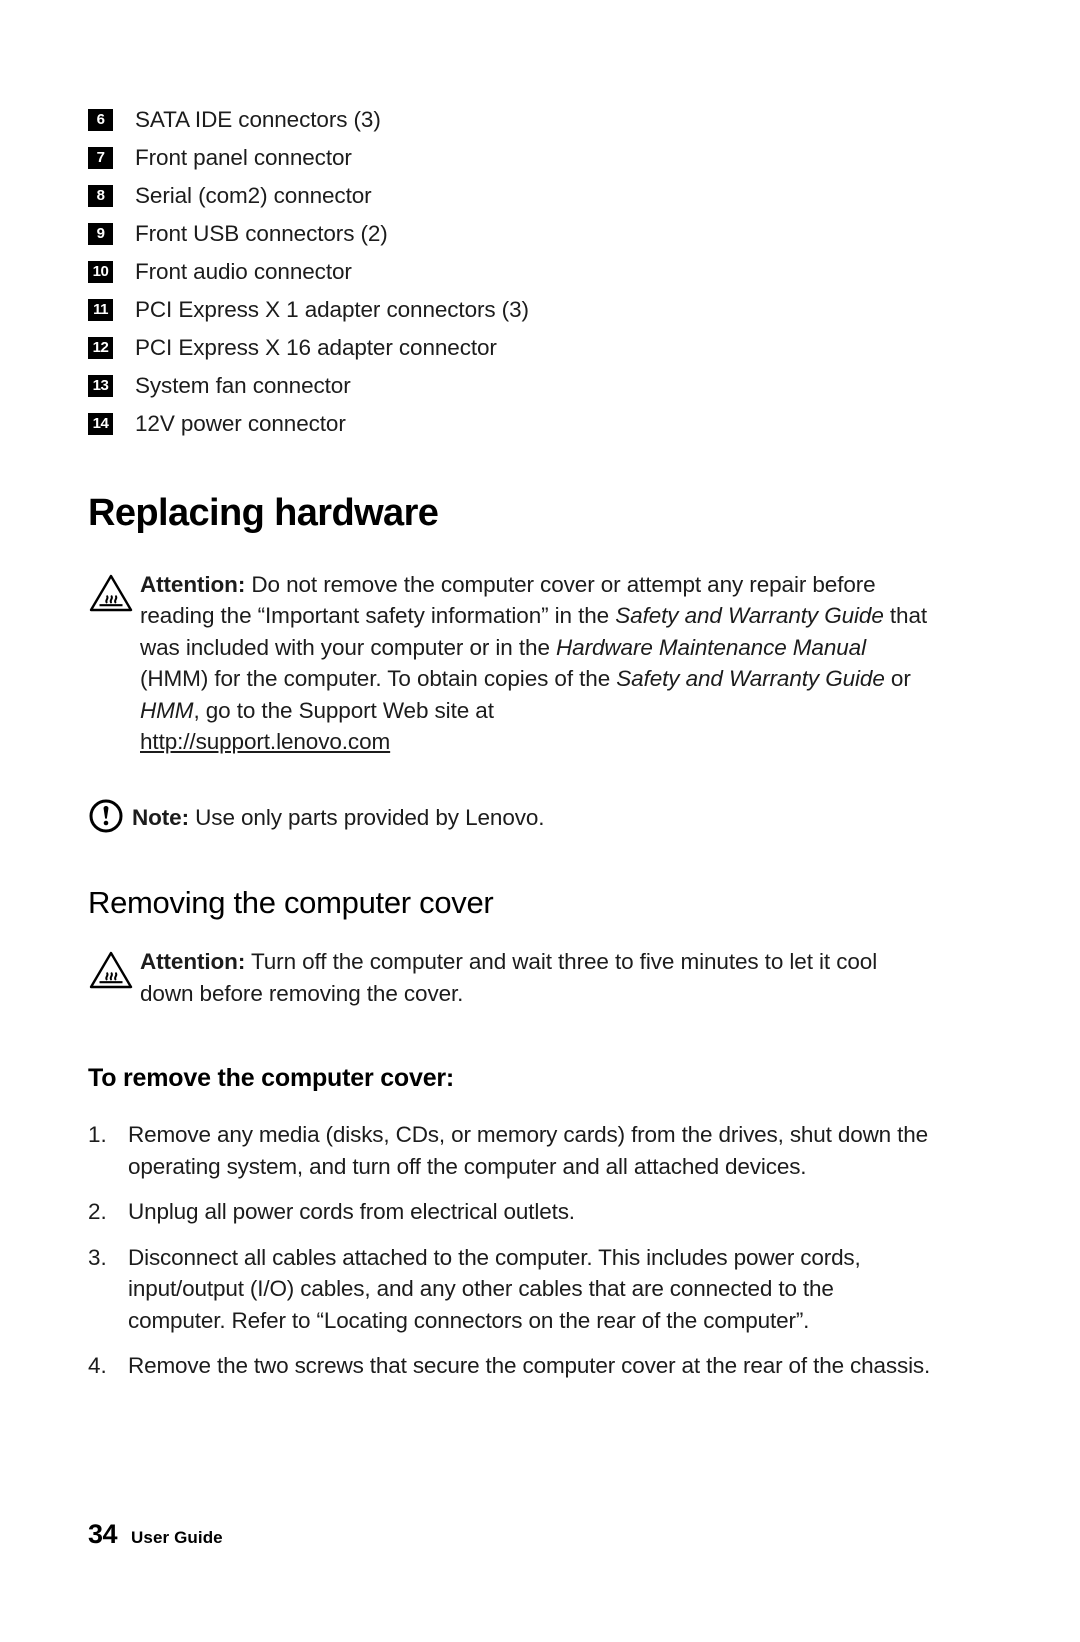  I want to click on list-item: 6 SATA IDE connectors (3), so click(512, 123).